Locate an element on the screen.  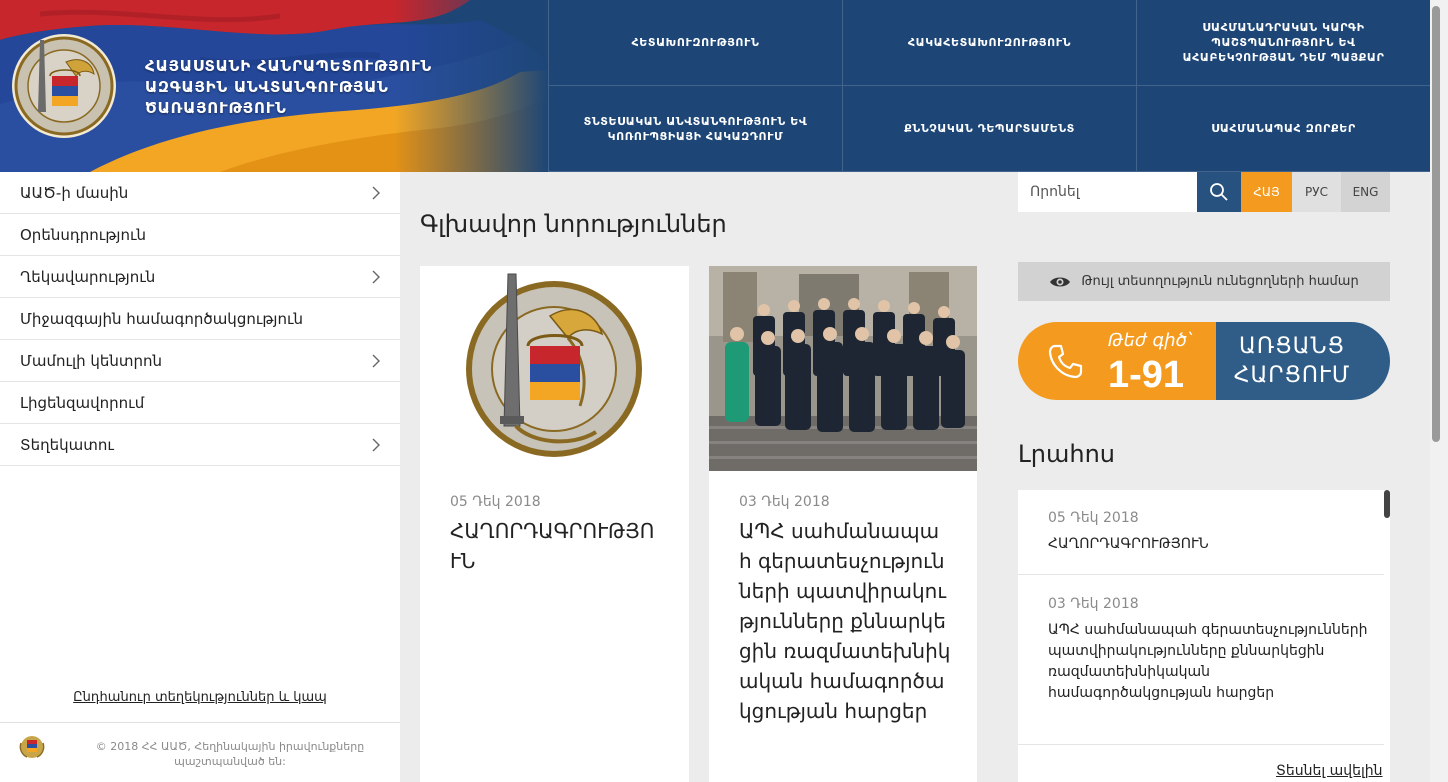
feed-text: ՀԱՂՈՐԴԱԳՐՈՒԹՅՈՒՆ is located at coordinates (1128, 544).